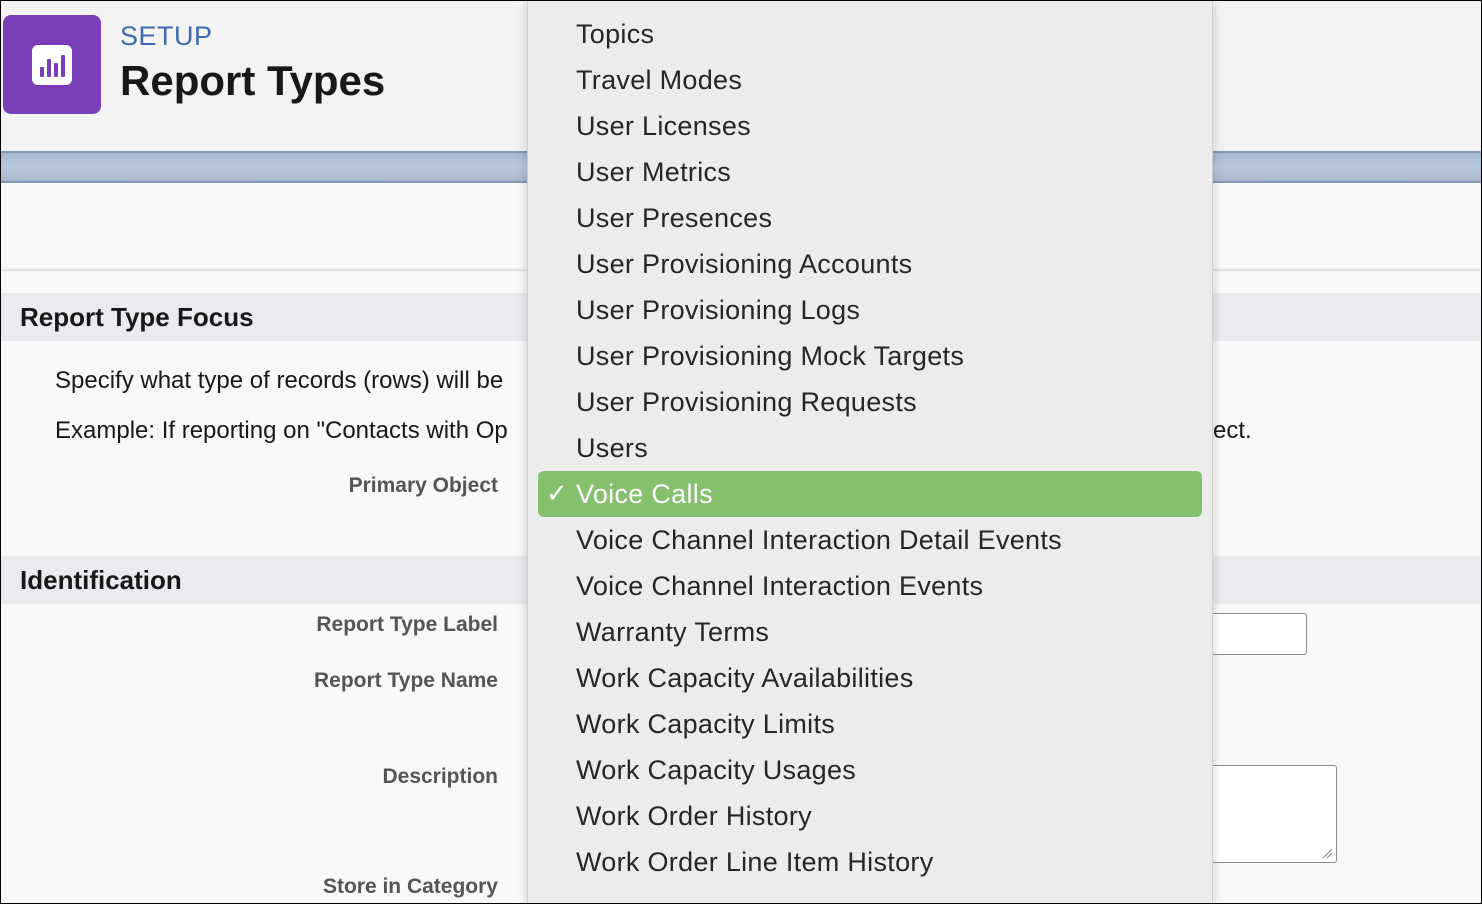  I want to click on dropdown-option: Voice Channel Interaction Detail Events, so click(819, 540).